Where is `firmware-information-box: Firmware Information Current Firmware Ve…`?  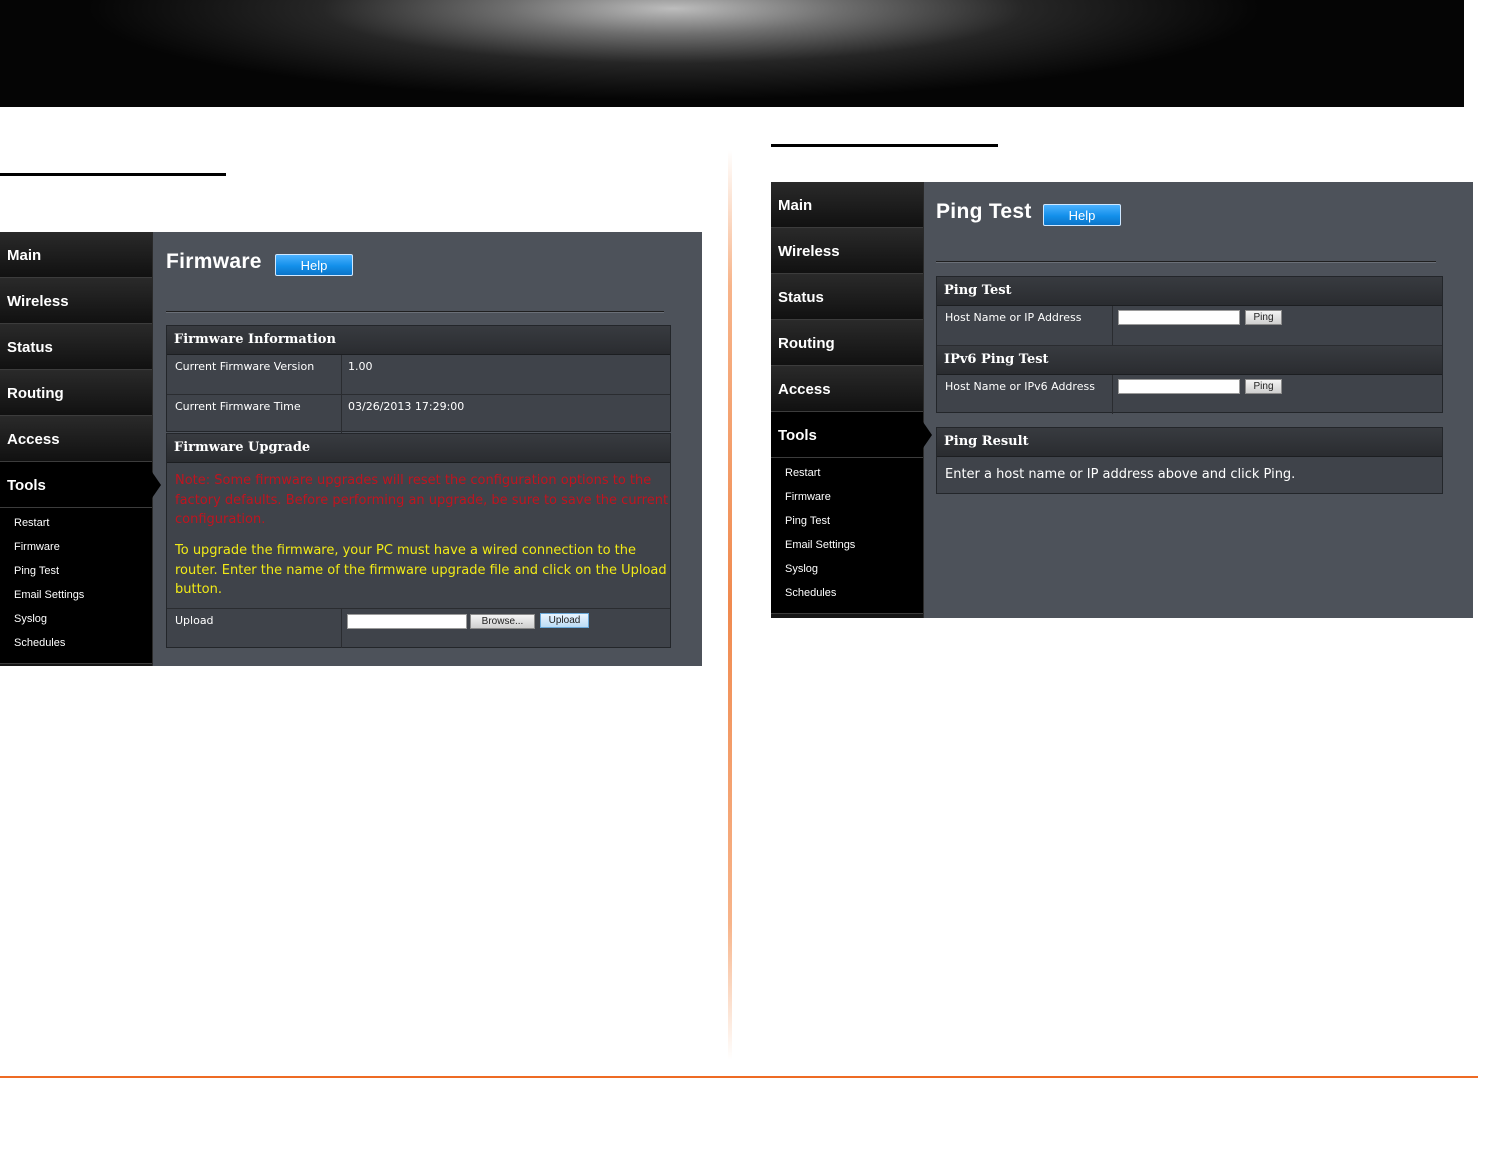
firmware-information-box: Firmware Information Current Firmware Ve… is located at coordinates (418, 379).